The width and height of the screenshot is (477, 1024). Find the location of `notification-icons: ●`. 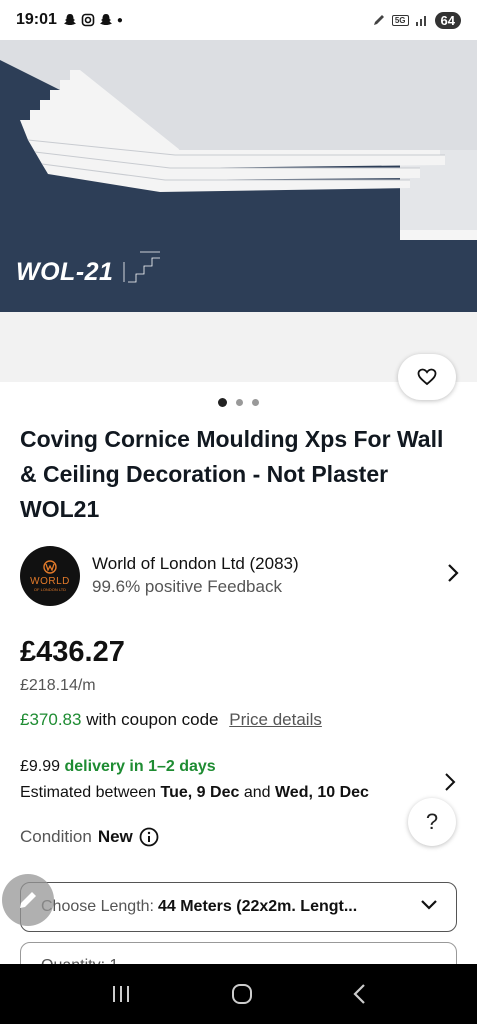

notification-icons: ● is located at coordinates (93, 20).